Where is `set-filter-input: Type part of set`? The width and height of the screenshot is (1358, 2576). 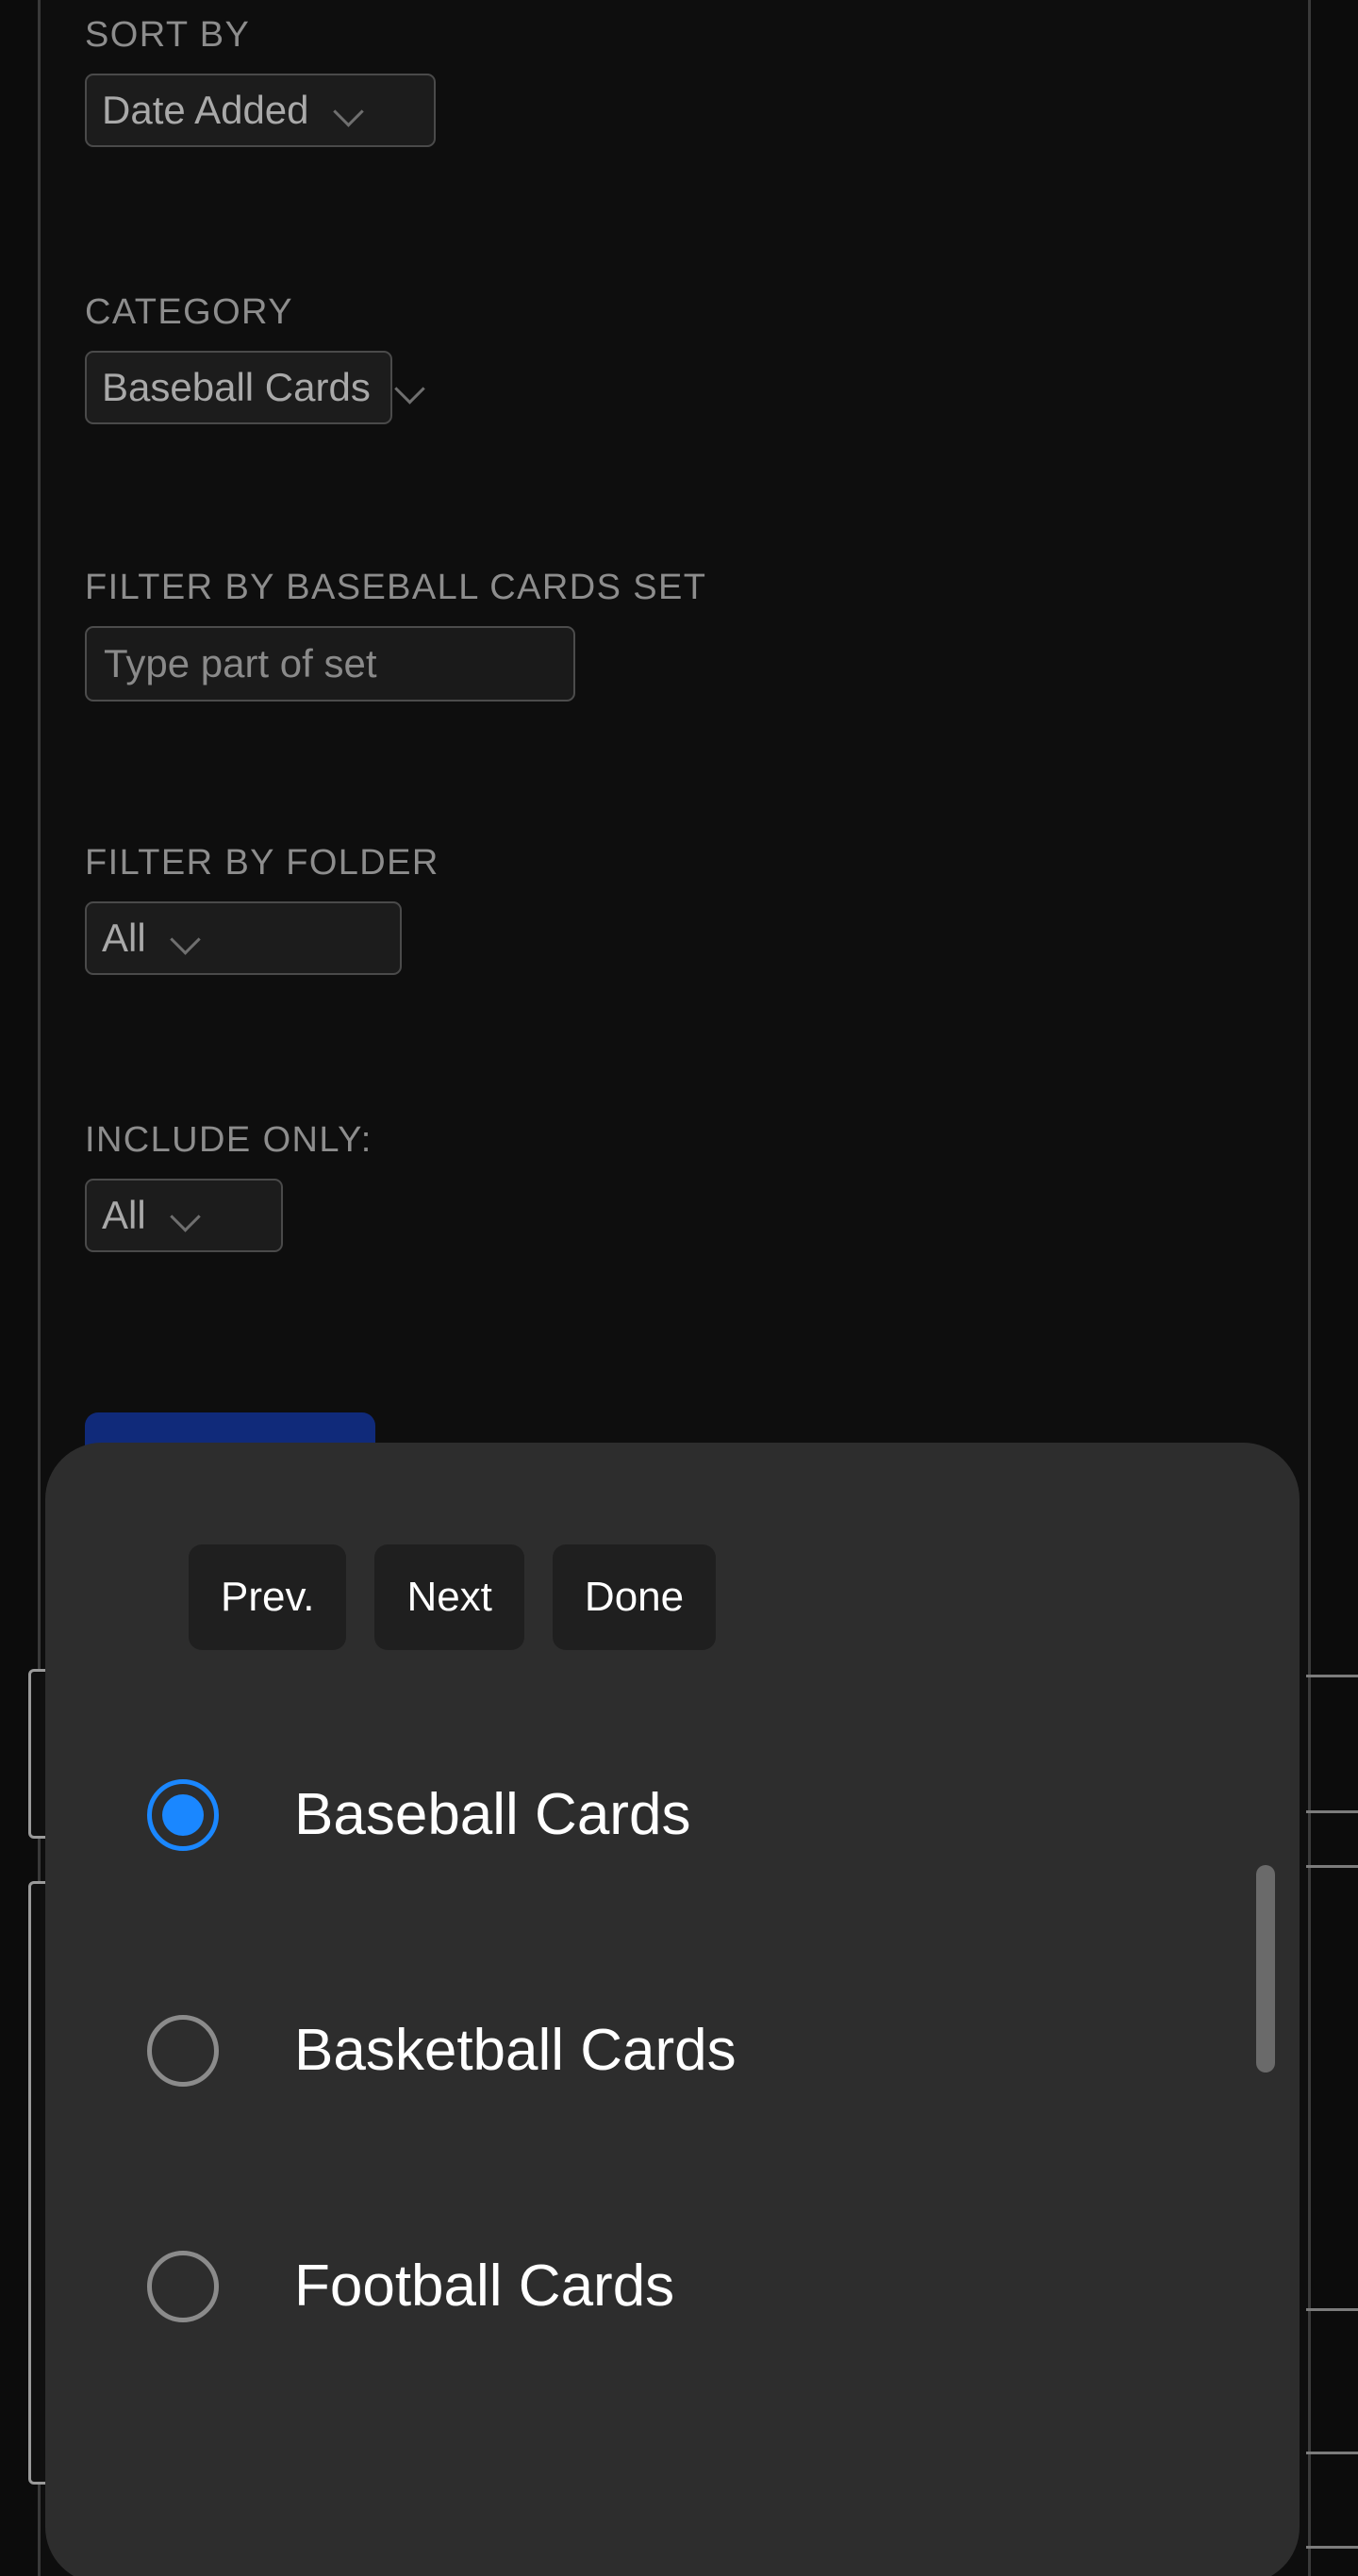 set-filter-input: Type part of set is located at coordinates (330, 664).